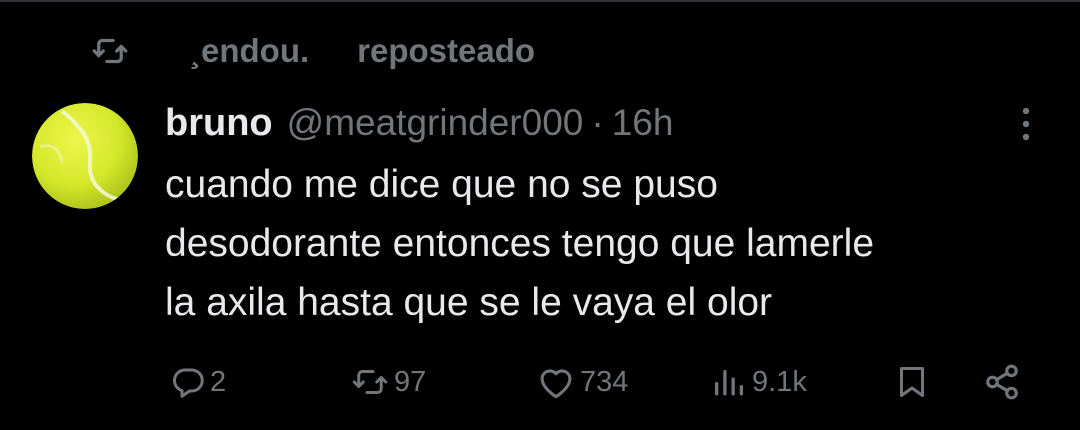  What do you see at coordinates (604, 381) in the screenshot?
I see `like-count: 734` at bounding box center [604, 381].